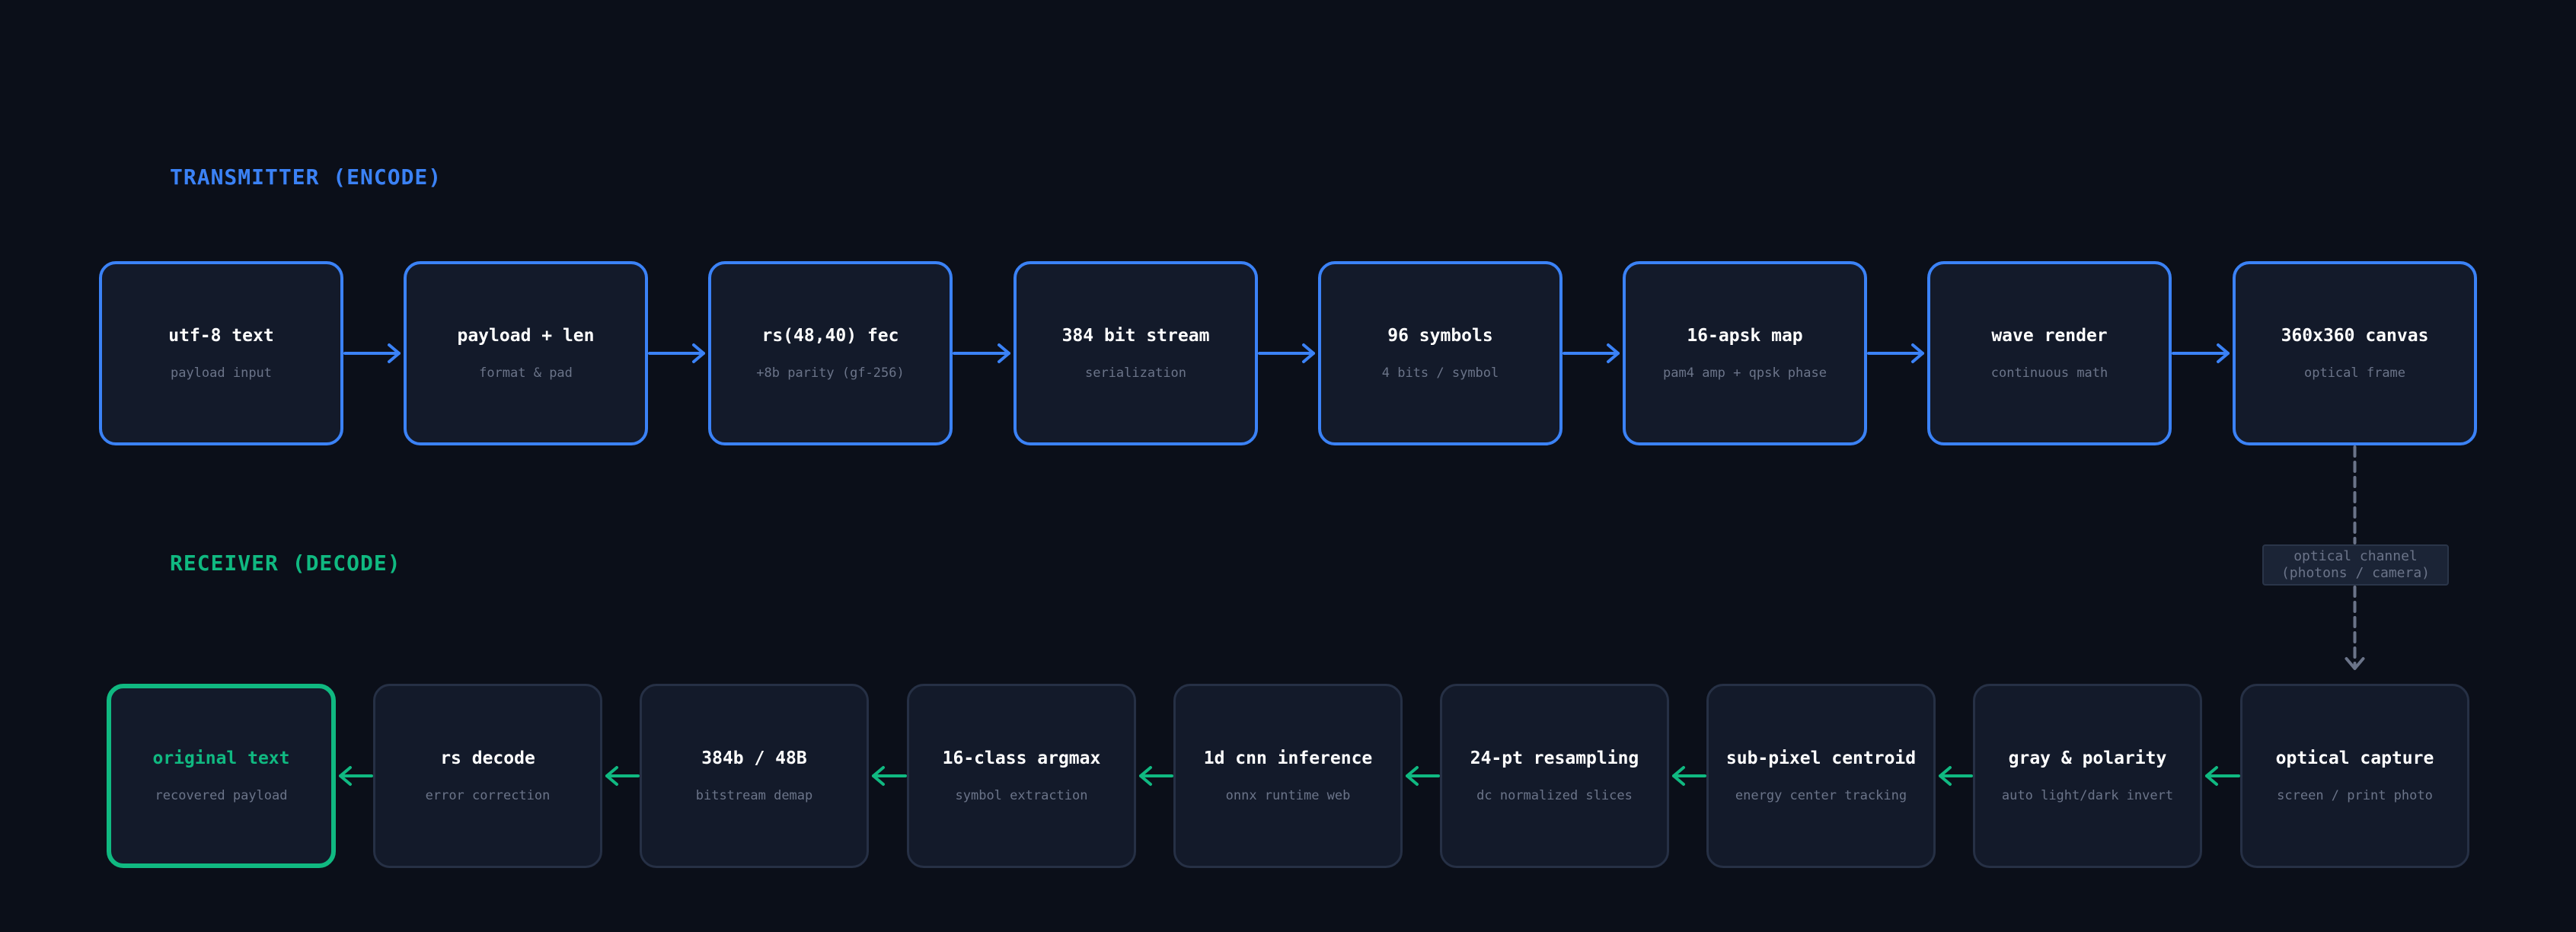 This screenshot has width=2576, height=932. I want to click on transmitter-node-utf-8-text: utf-8 text payload input, so click(221, 353).